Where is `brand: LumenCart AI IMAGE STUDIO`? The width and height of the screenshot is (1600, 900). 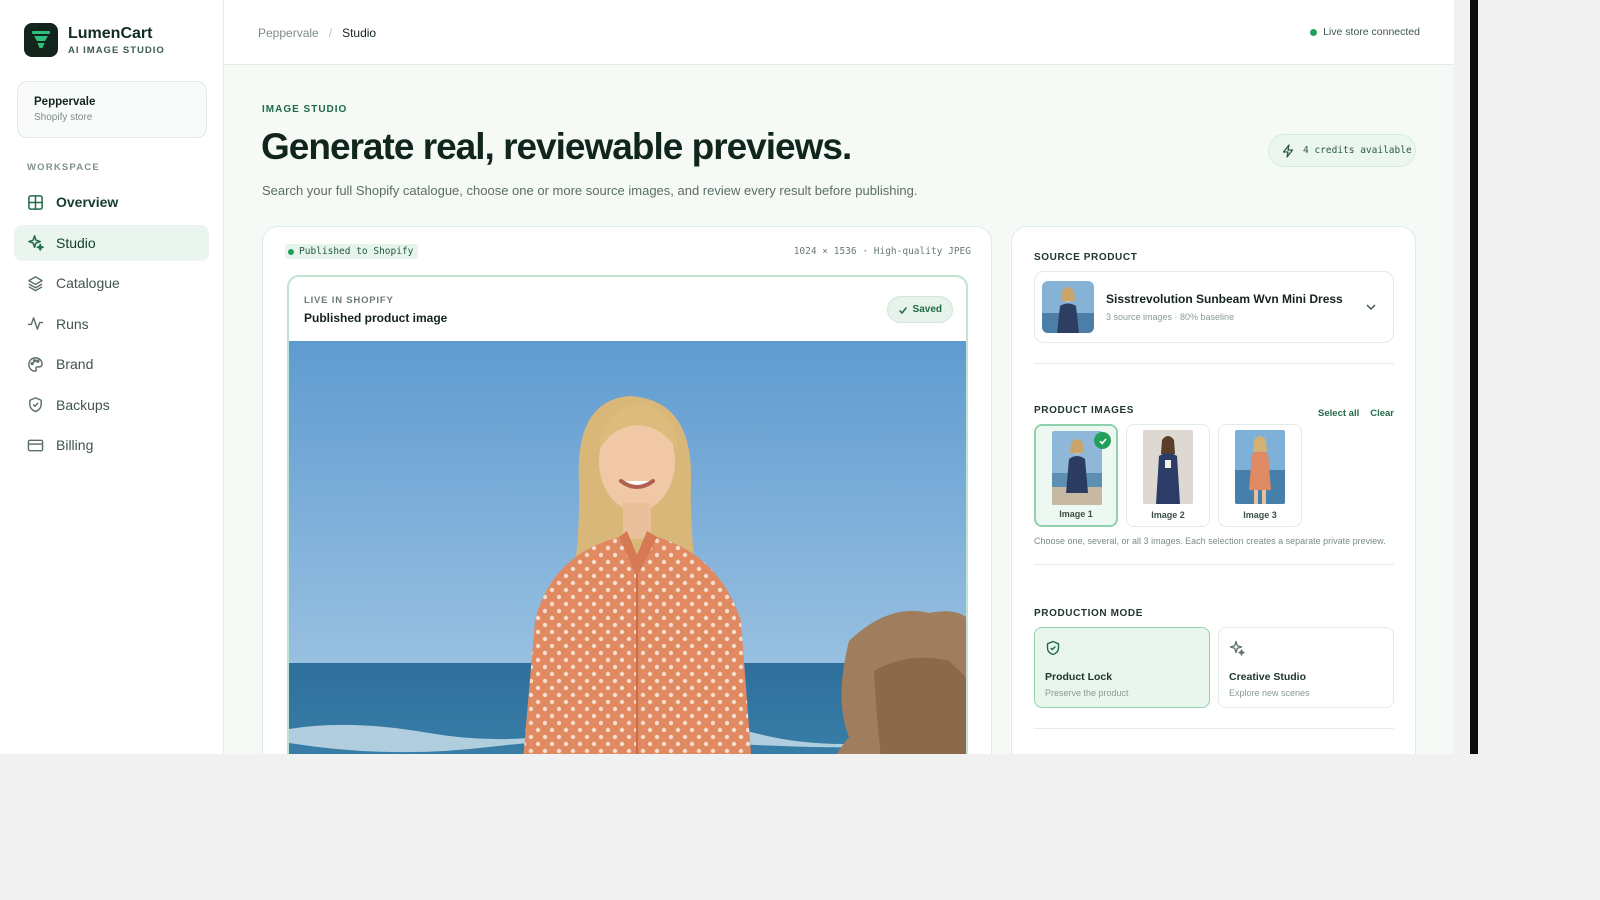
brand: LumenCart AI IMAGE STUDIO is located at coordinates (94, 40).